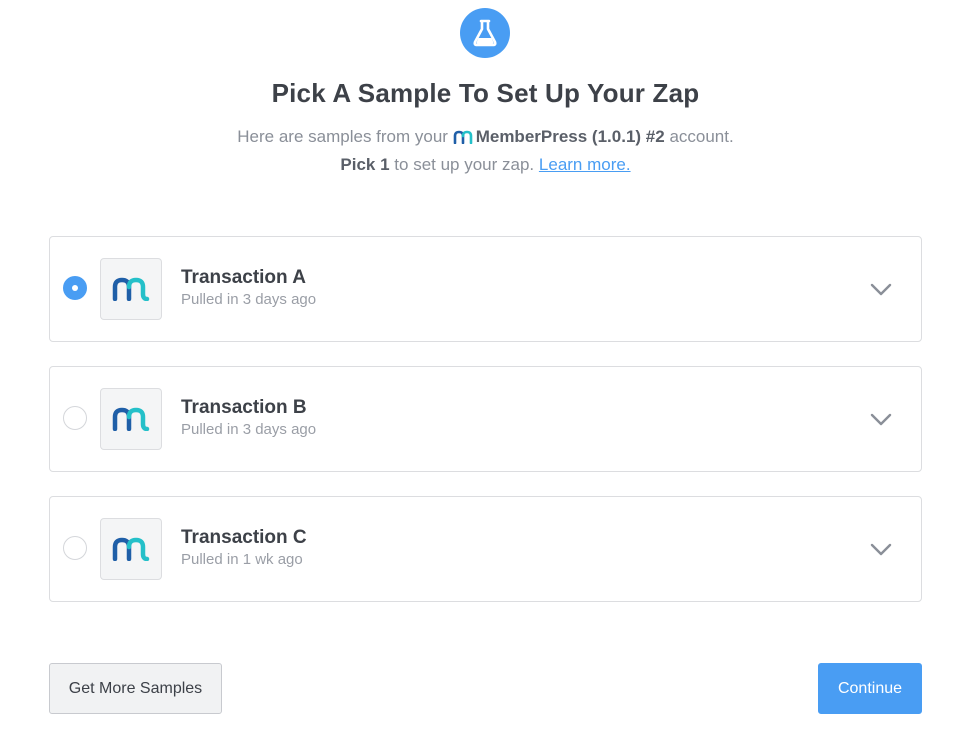  What do you see at coordinates (75, 548) in the screenshot?
I see `sample-radio-c` at bounding box center [75, 548].